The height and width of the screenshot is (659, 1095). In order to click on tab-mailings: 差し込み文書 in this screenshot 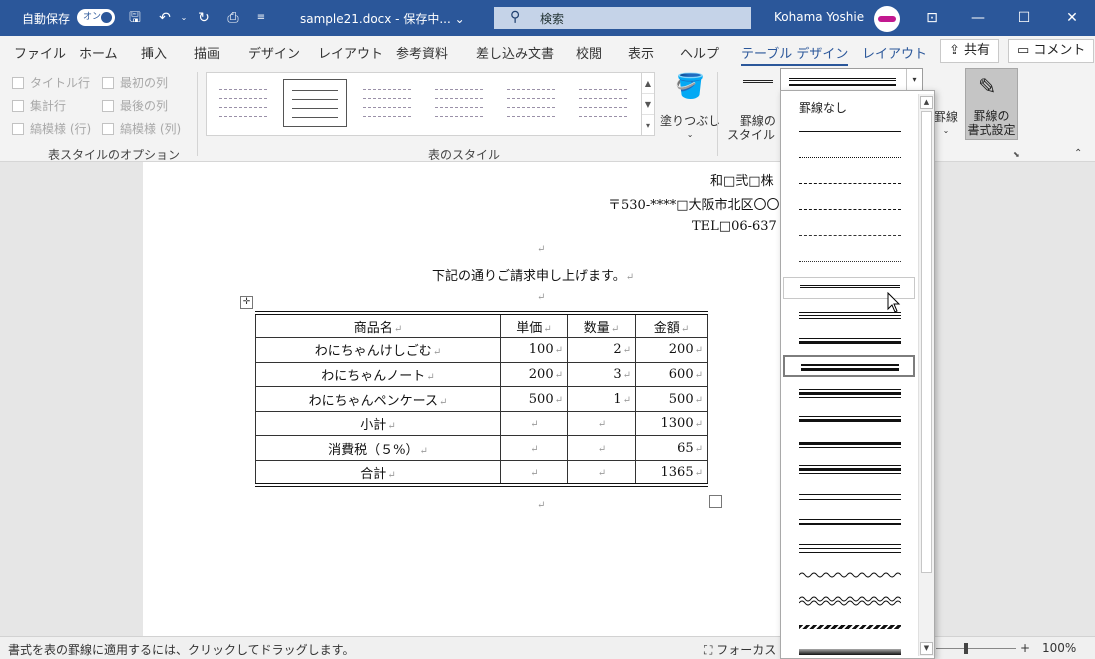, I will do `click(515, 52)`.